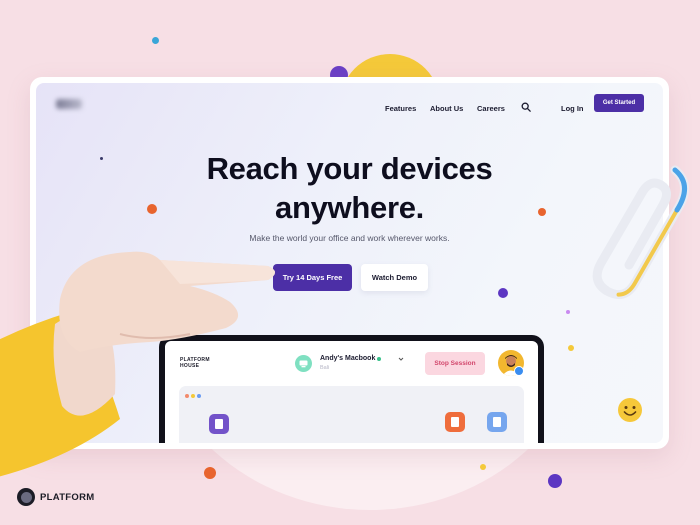 The image size is (700, 525). I want to click on smiley-icon, so click(630, 410).